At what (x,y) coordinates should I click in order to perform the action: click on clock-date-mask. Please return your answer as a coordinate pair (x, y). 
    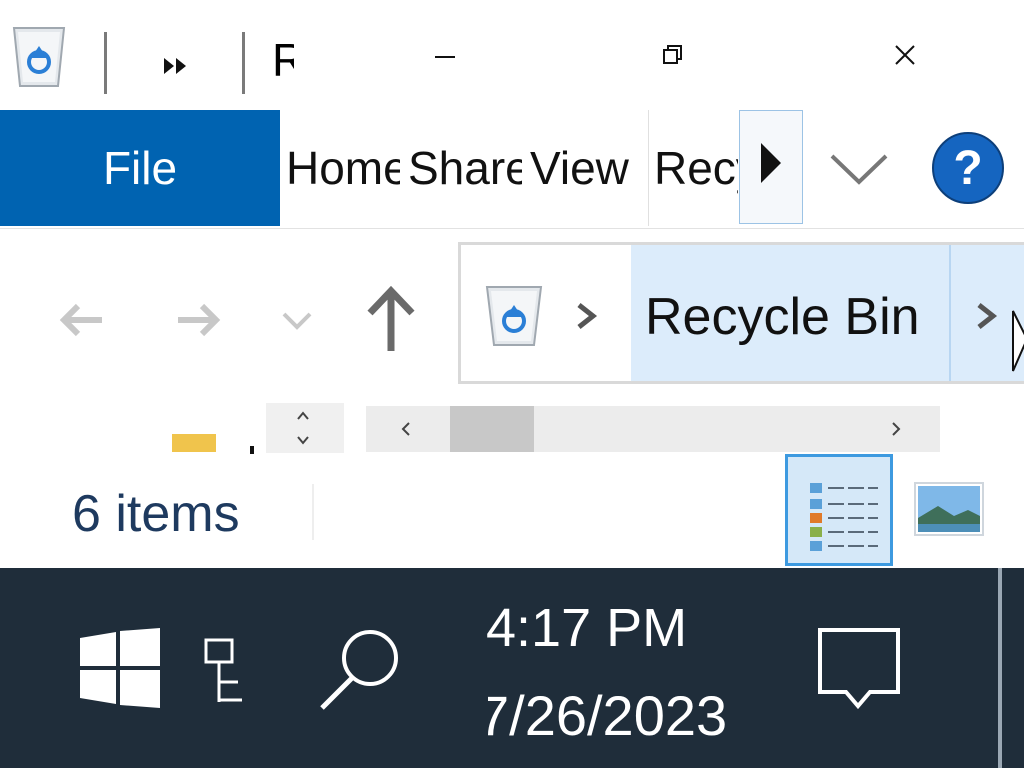
    Looking at the image, I should click on (474, 718).